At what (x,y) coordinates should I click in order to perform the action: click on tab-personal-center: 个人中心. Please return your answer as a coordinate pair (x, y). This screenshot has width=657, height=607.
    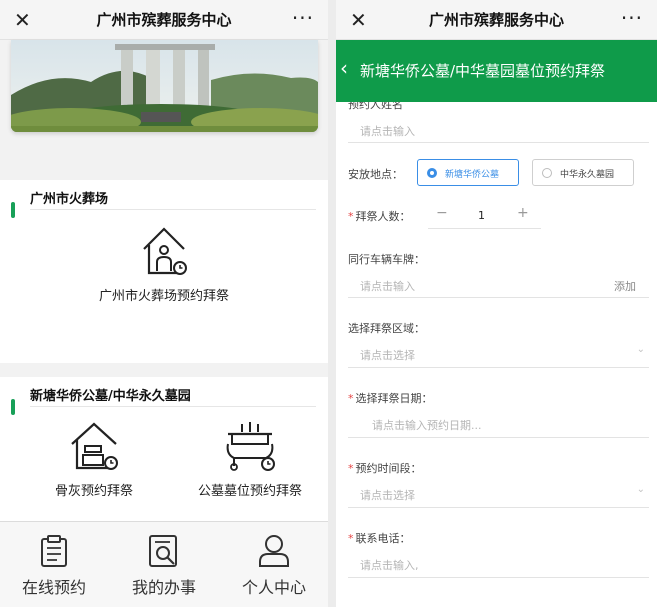
    Looking at the image, I should click on (274, 566).